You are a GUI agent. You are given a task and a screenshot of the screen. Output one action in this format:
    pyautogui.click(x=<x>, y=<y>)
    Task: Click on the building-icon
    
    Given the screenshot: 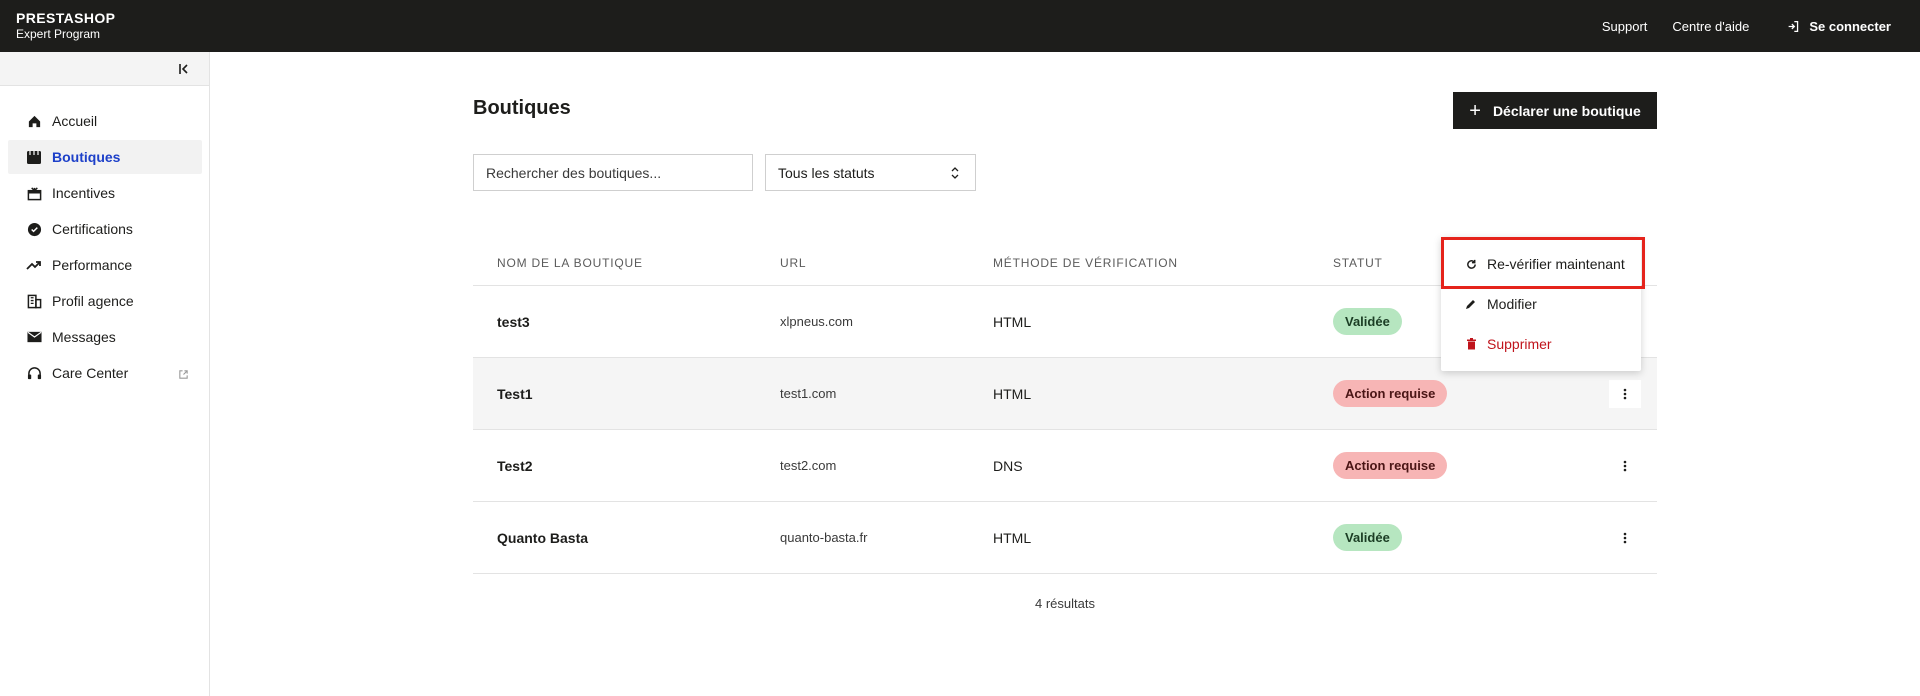 What is the action you would take?
    pyautogui.click(x=34, y=301)
    